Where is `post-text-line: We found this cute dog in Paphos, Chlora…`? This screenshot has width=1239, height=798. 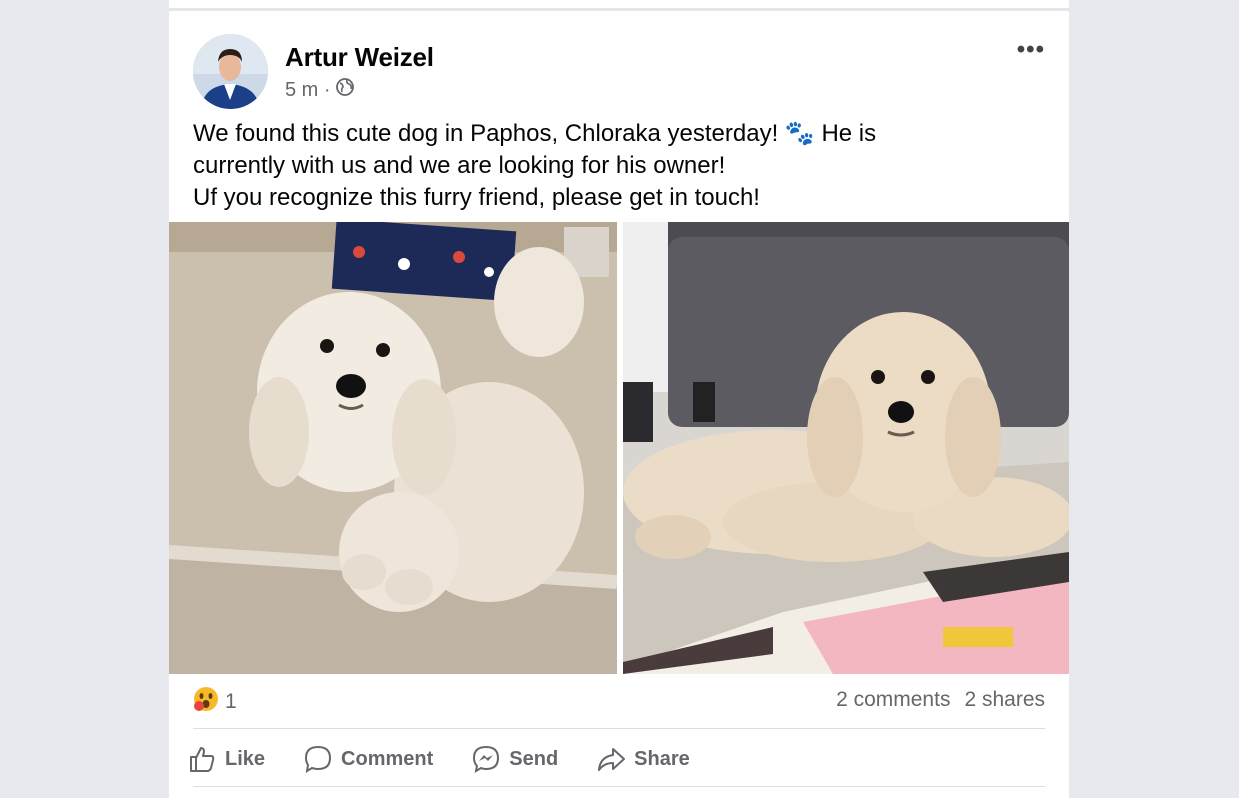 post-text-line: We found this cute dog in Paphos, Chlora… is located at coordinates (535, 133).